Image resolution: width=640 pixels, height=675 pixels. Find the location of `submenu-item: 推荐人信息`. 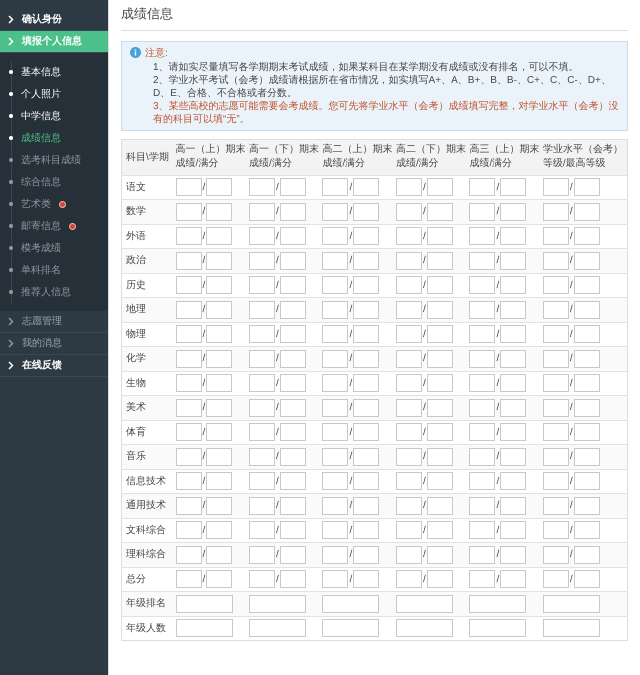

submenu-item: 推荐人信息 is located at coordinates (54, 292).